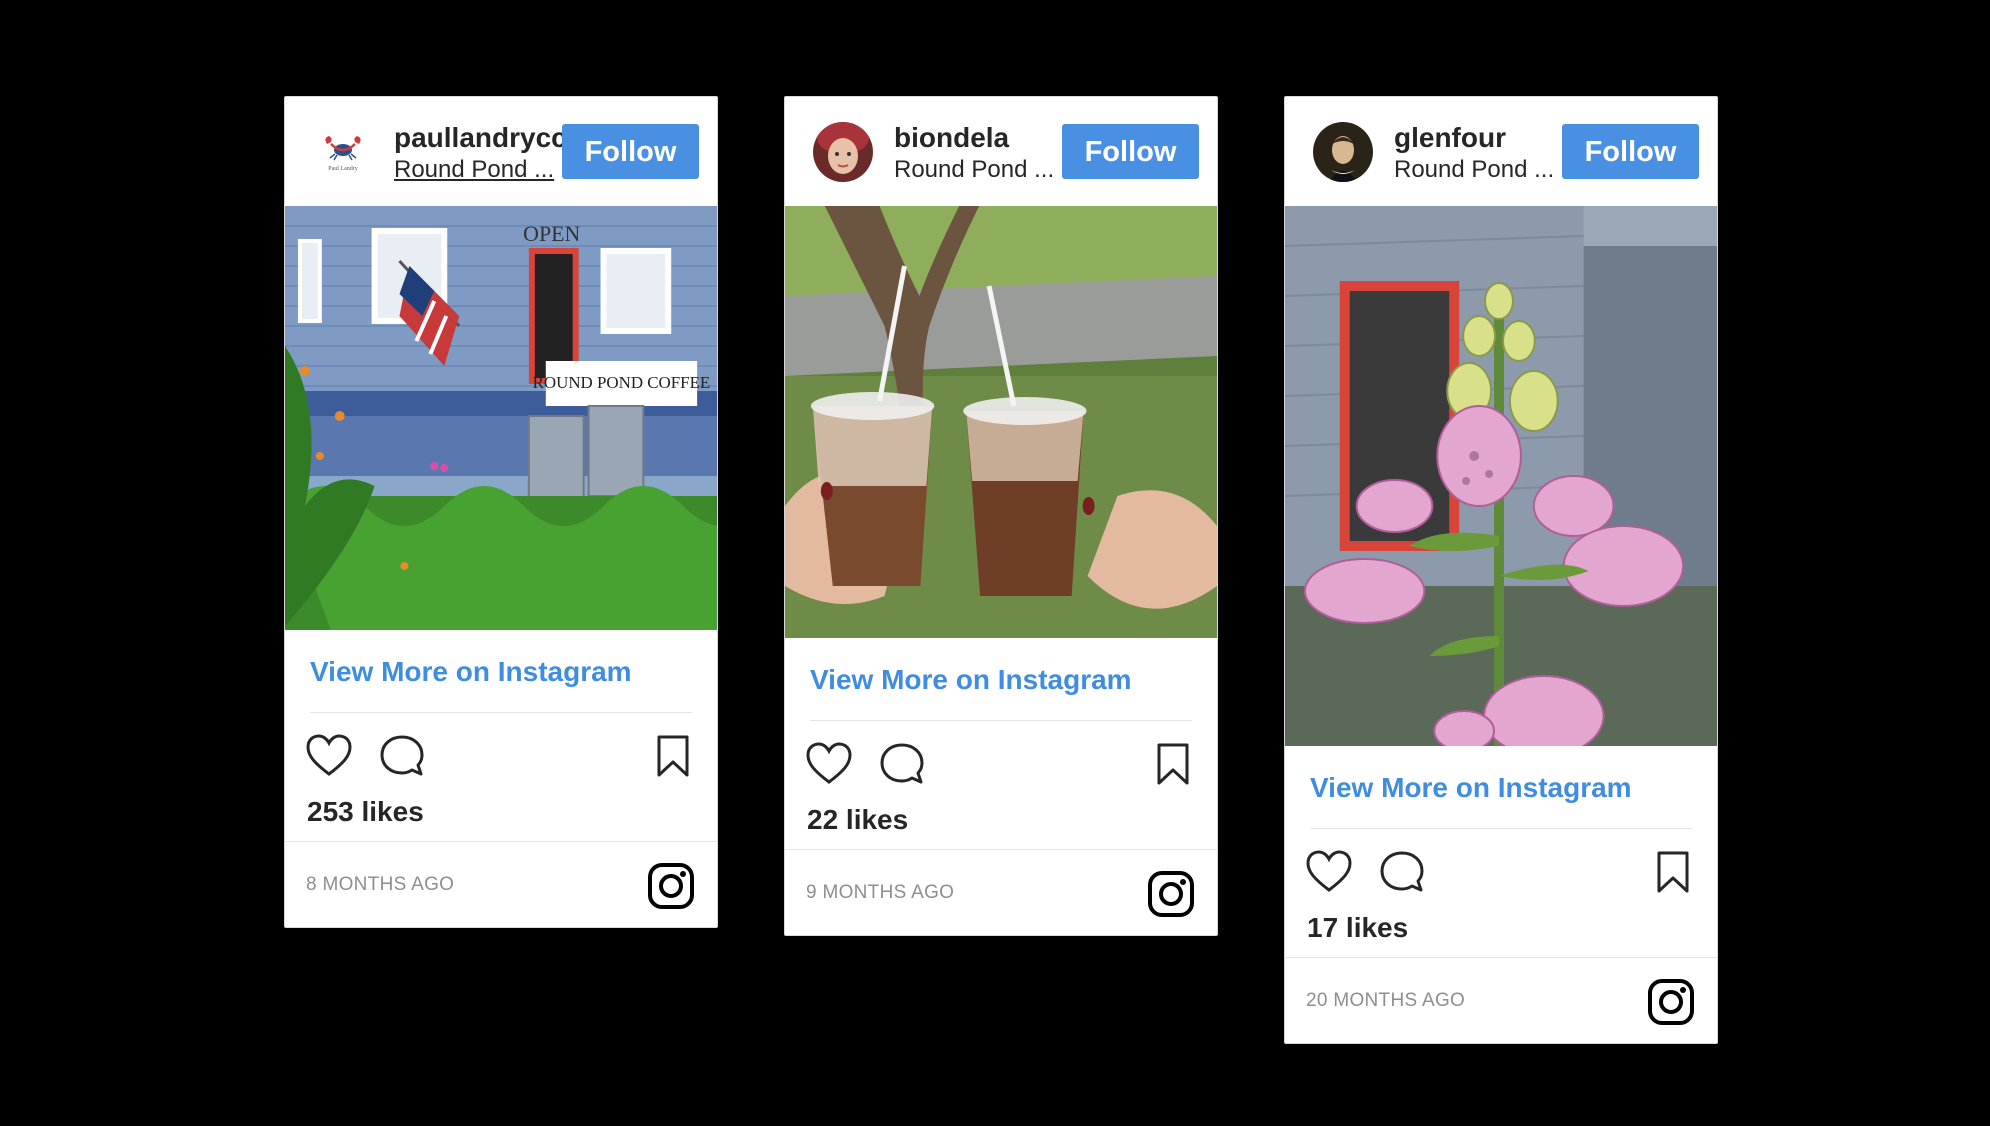  I want to click on timestamp: 20 MONTHS AGO, so click(1386, 1000).